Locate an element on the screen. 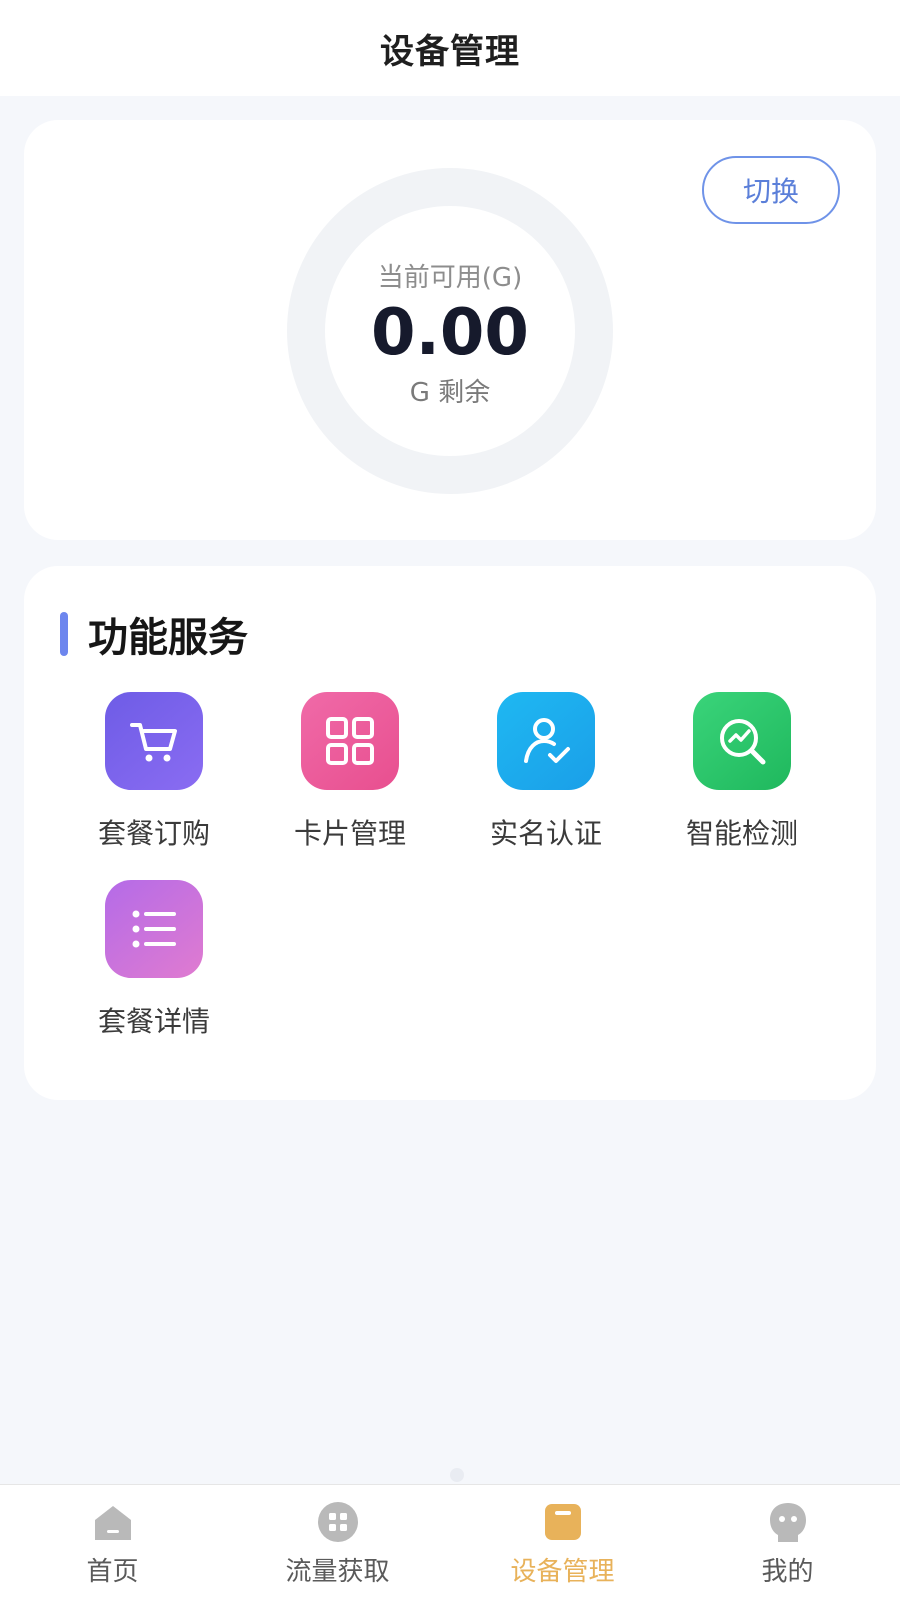 The width and height of the screenshot is (900, 1600). top-header: 设备管理 is located at coordinates (450, 48).